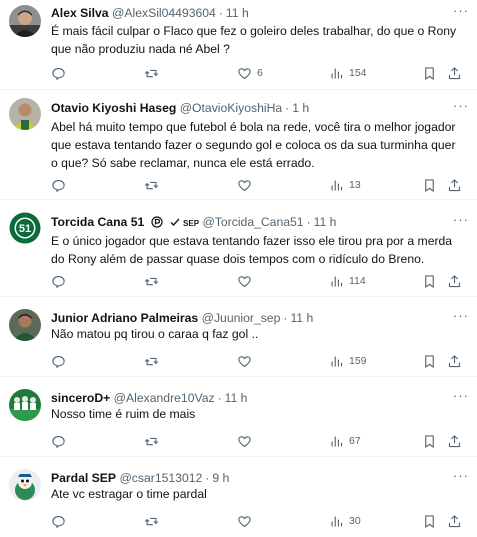  Describe the element at coordinates (357, 281) in the screenshot. I see `view-count: 114` at that location.